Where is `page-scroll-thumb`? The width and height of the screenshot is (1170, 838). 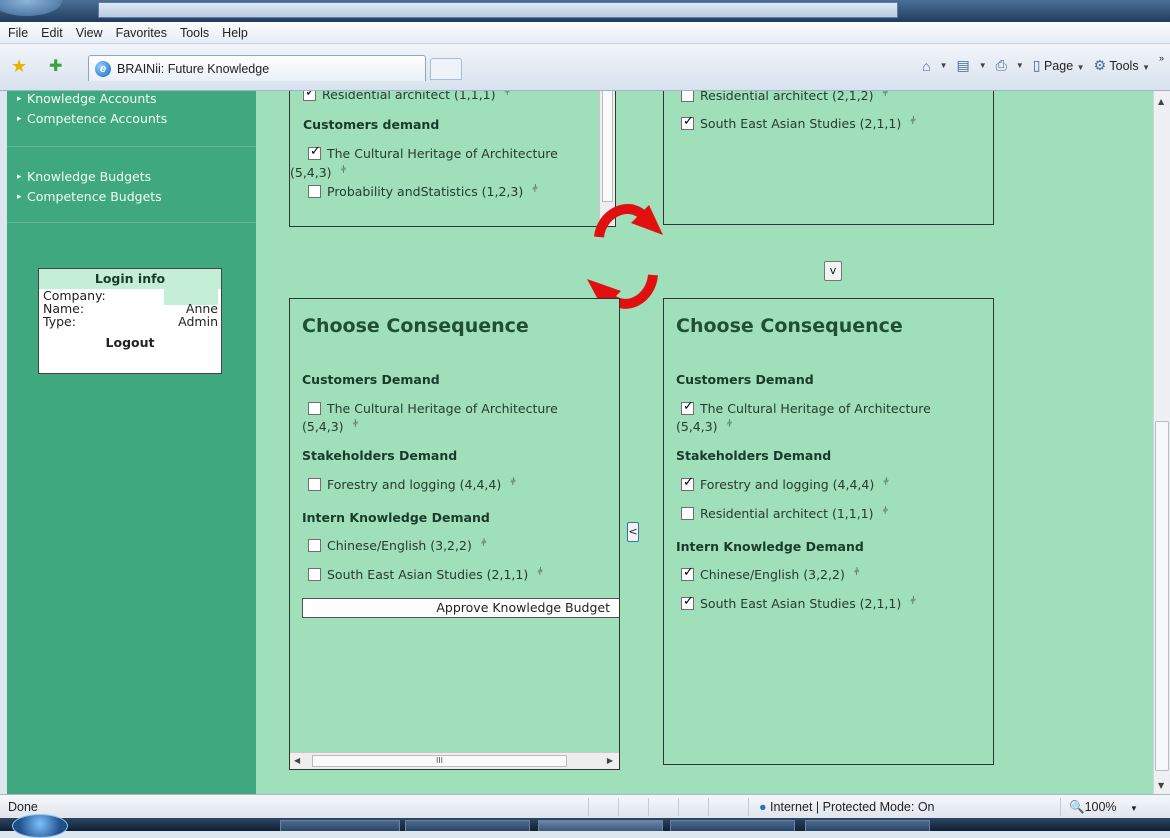
page-scroll-thumb is located at coordinates (1162, 596).